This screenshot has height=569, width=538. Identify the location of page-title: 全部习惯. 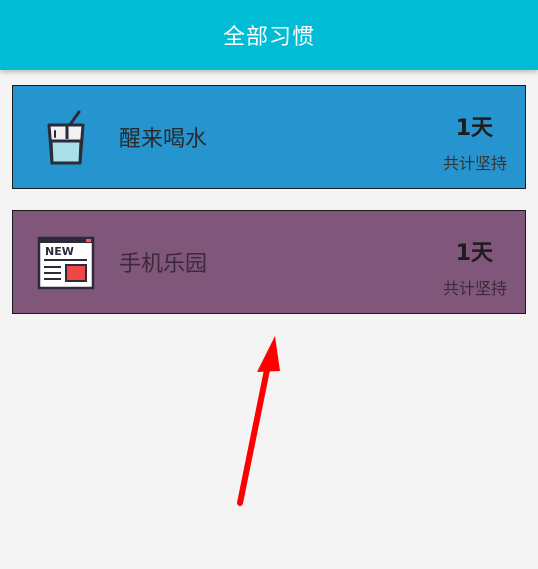
(268, 37).